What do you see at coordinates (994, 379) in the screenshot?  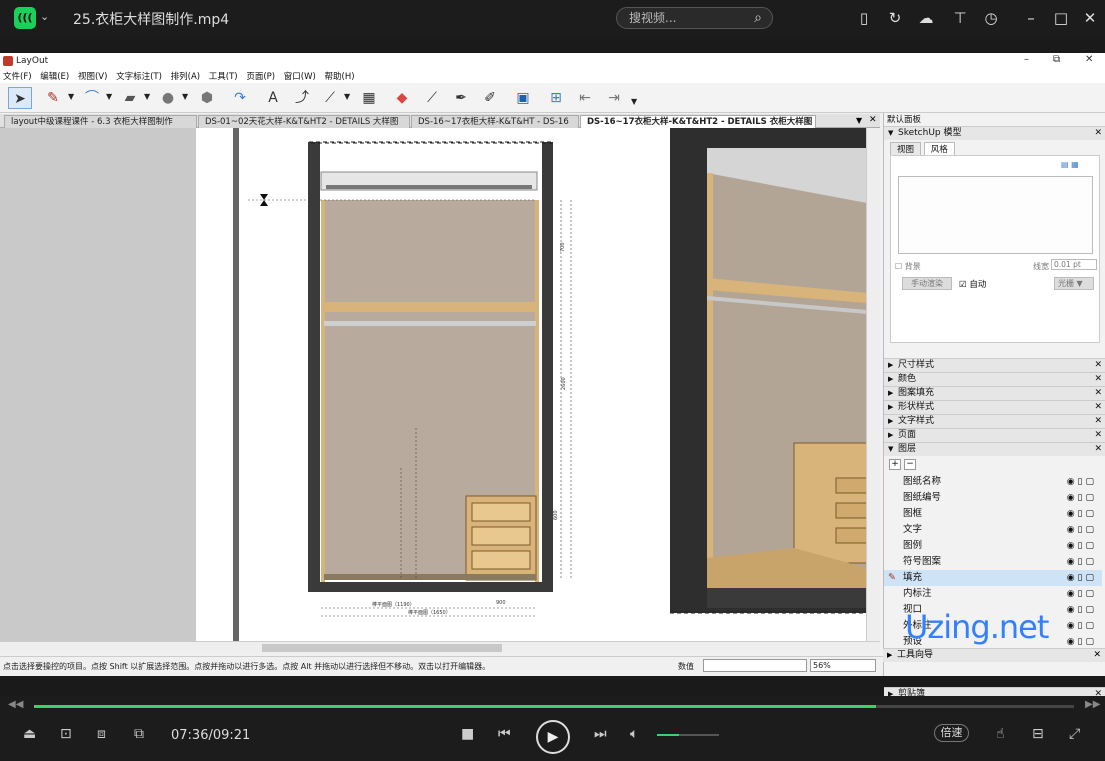 I see `tray-colors: ▶ 颜色 ✕` at bounding box center [994, 379].